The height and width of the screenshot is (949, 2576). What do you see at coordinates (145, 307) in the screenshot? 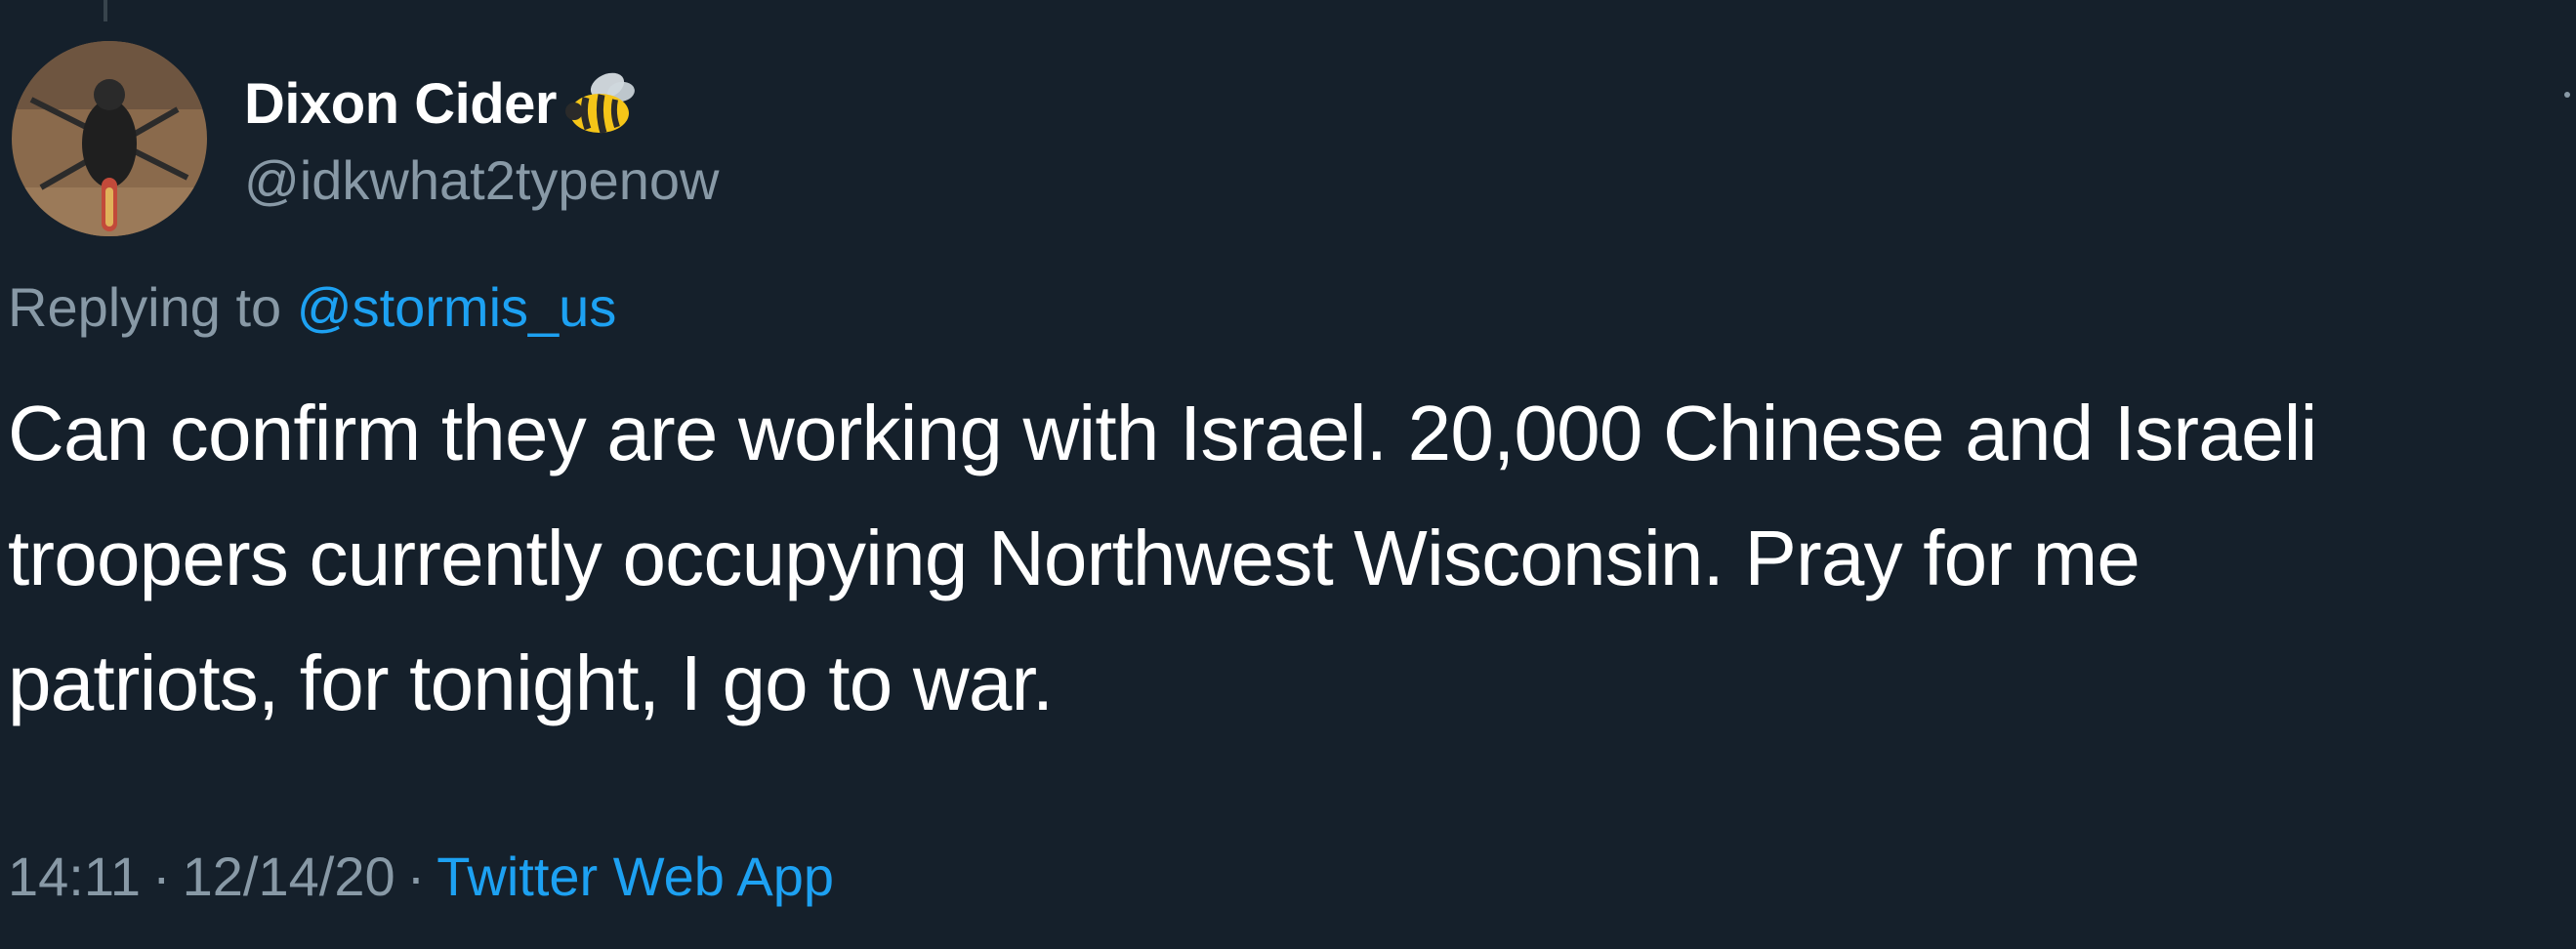
I see `replying-to-label: Replying to` at bounding box center [145, 307].